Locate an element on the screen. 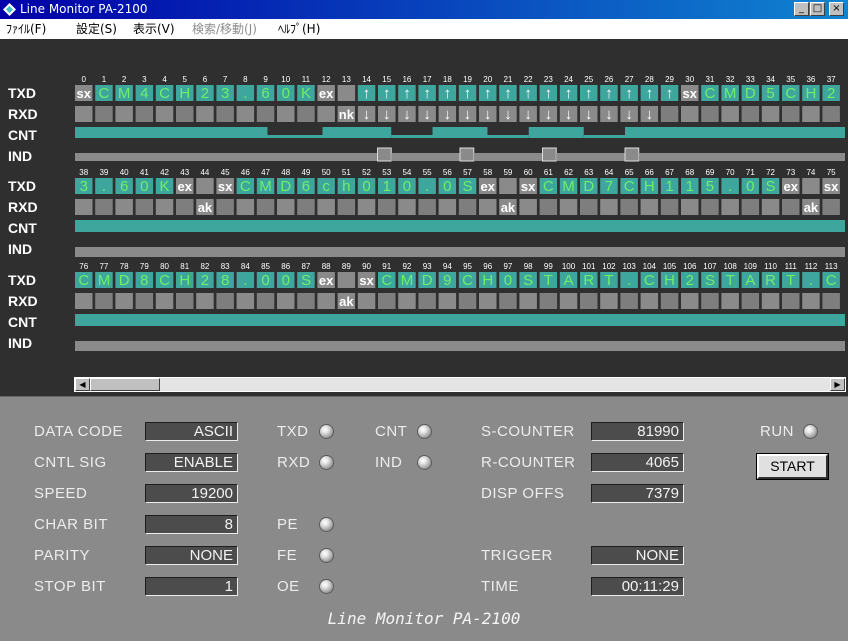 The height and width of the screenshot is (641, 848). txd-char: 3 is located at coordinates (84, 186).